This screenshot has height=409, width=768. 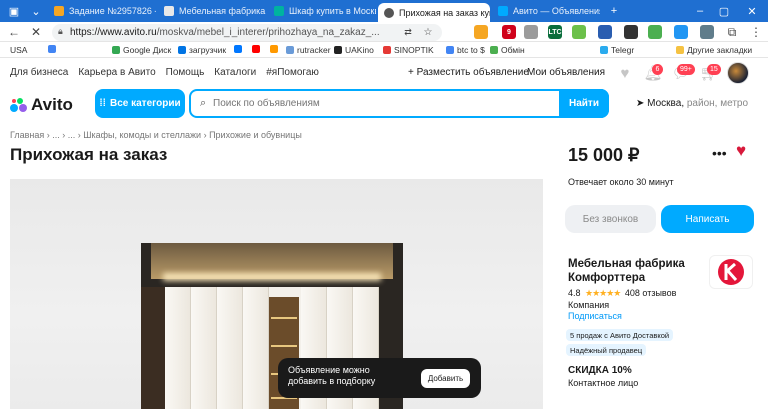 I want to click on notifications-badge: 6, so click(x=657, y=69).